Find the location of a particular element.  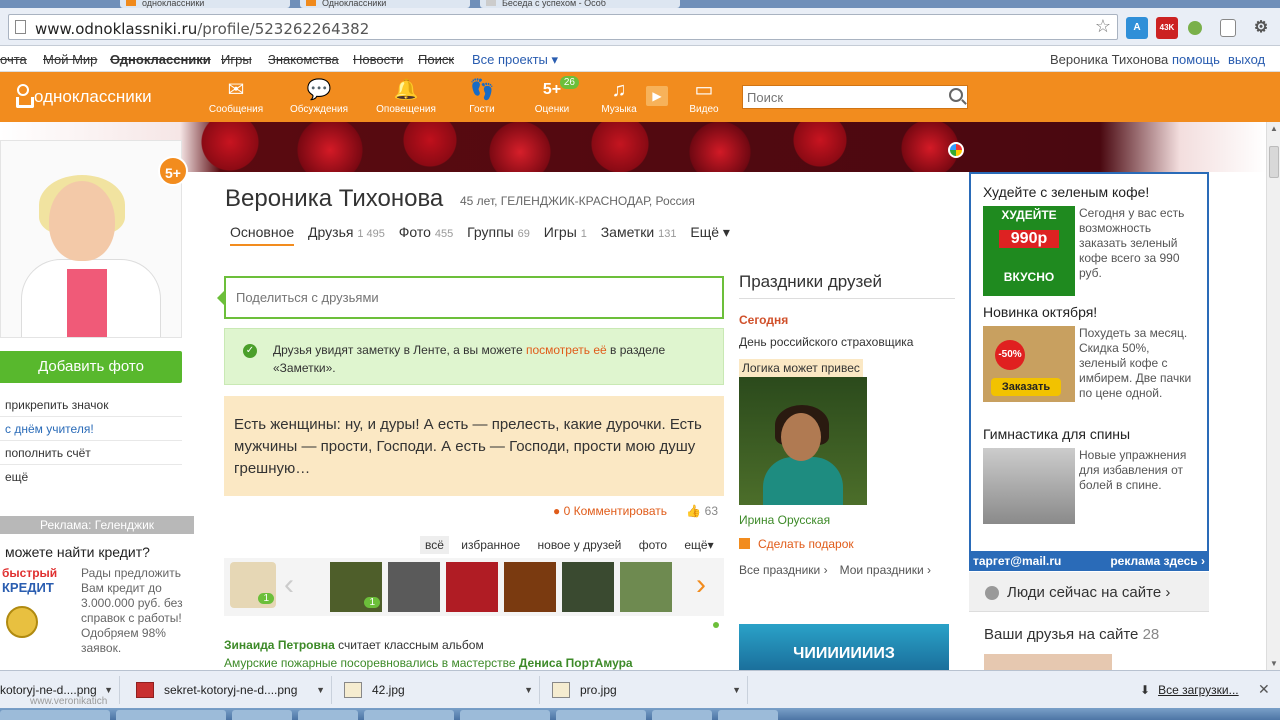

nav-notifications: 🔔 Оповещения is located at coordinates (406, 96).